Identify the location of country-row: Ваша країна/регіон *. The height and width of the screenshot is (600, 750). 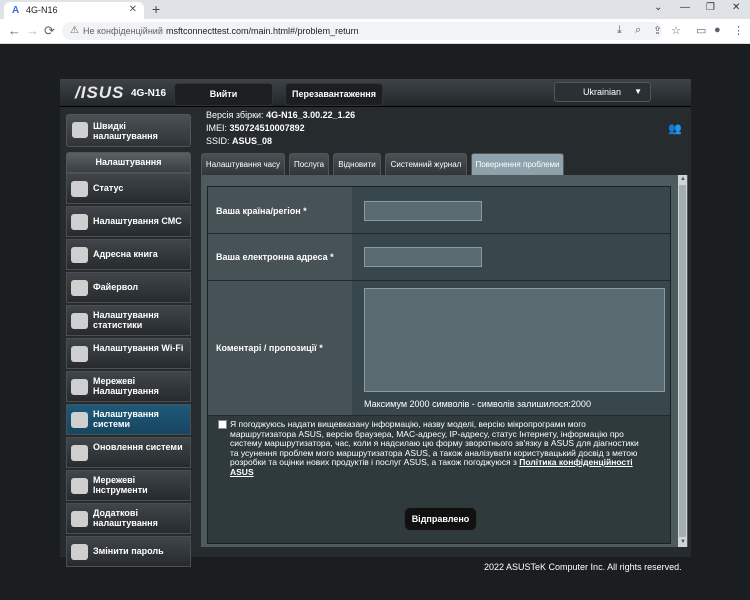
(439, 210).